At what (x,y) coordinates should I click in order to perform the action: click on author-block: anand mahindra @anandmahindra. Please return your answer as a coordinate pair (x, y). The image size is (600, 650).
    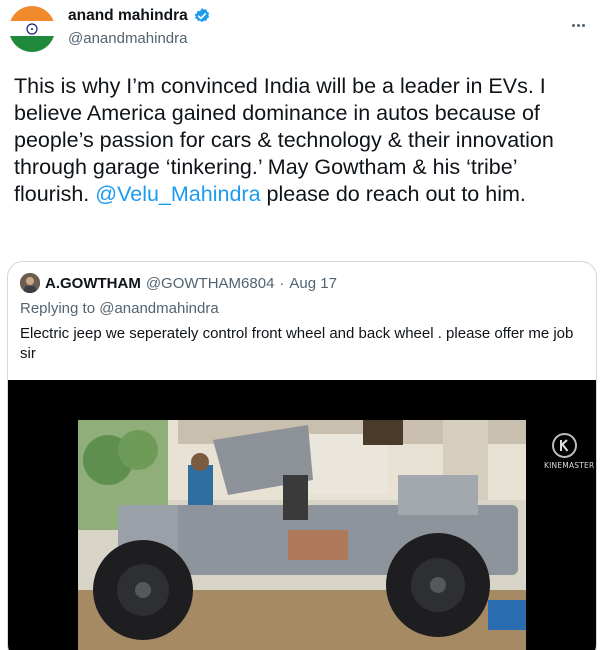
    Looking at the image, I should click on (139, 27).